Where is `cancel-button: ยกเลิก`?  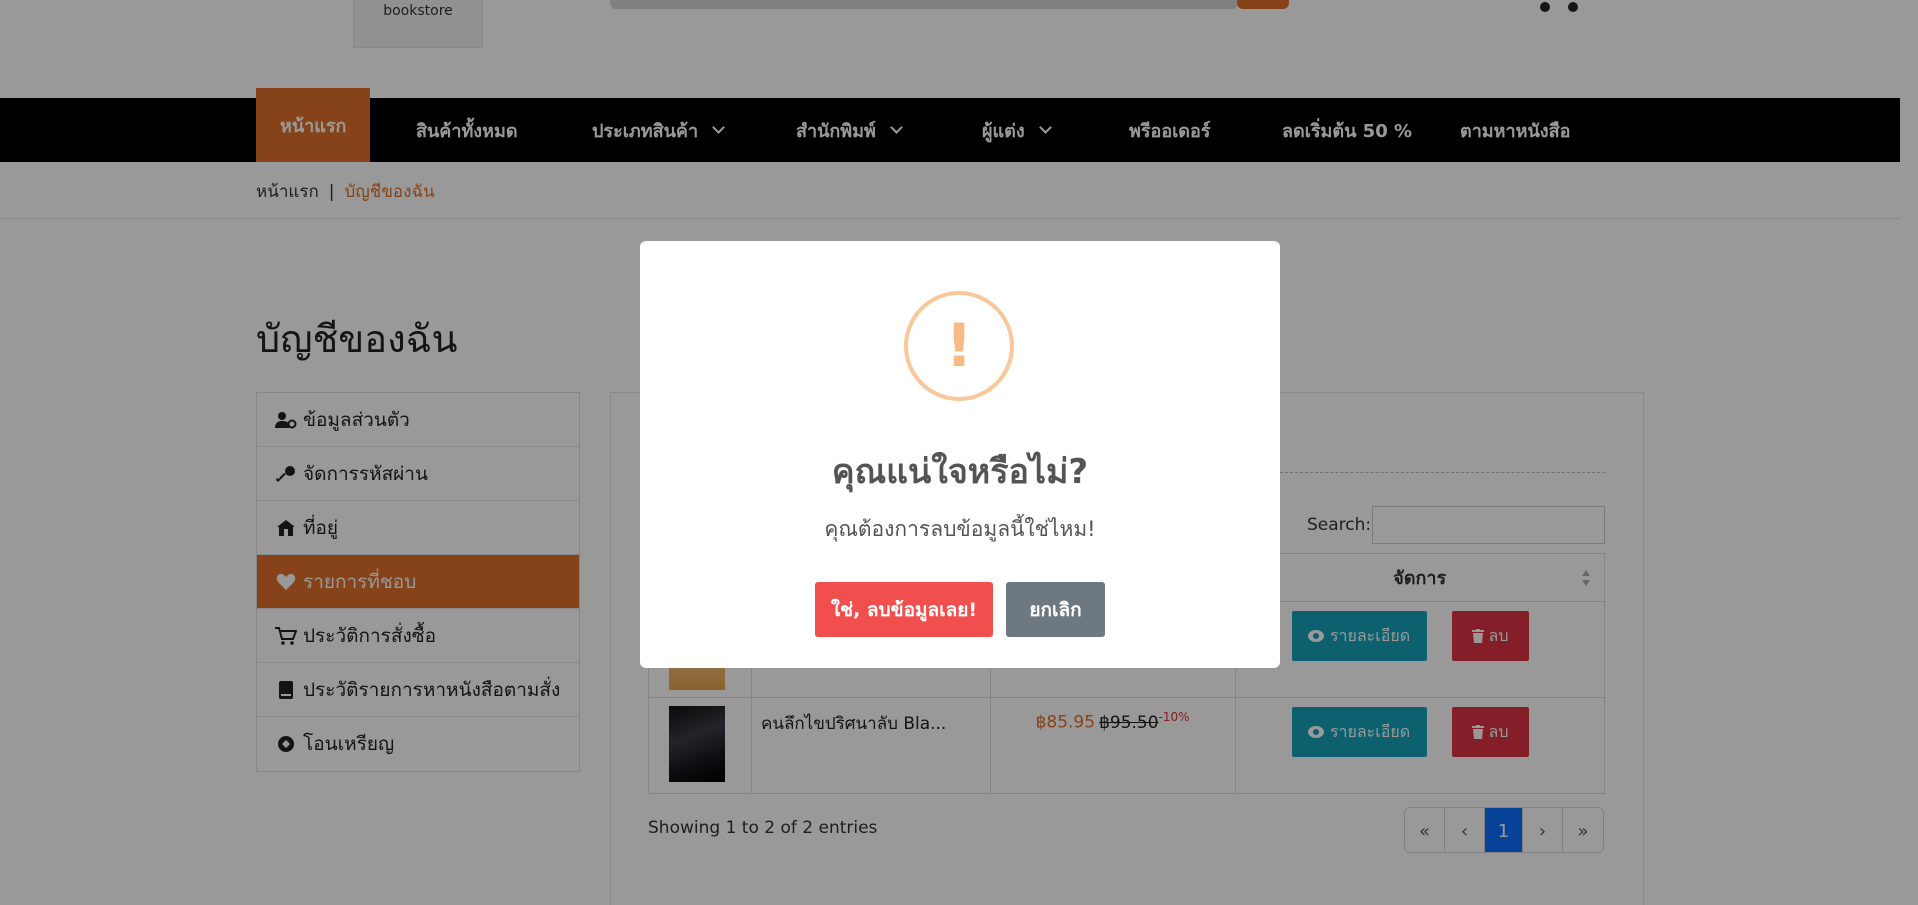 cancel-button: ยกเลิก is located at coordinates (1055, 609).